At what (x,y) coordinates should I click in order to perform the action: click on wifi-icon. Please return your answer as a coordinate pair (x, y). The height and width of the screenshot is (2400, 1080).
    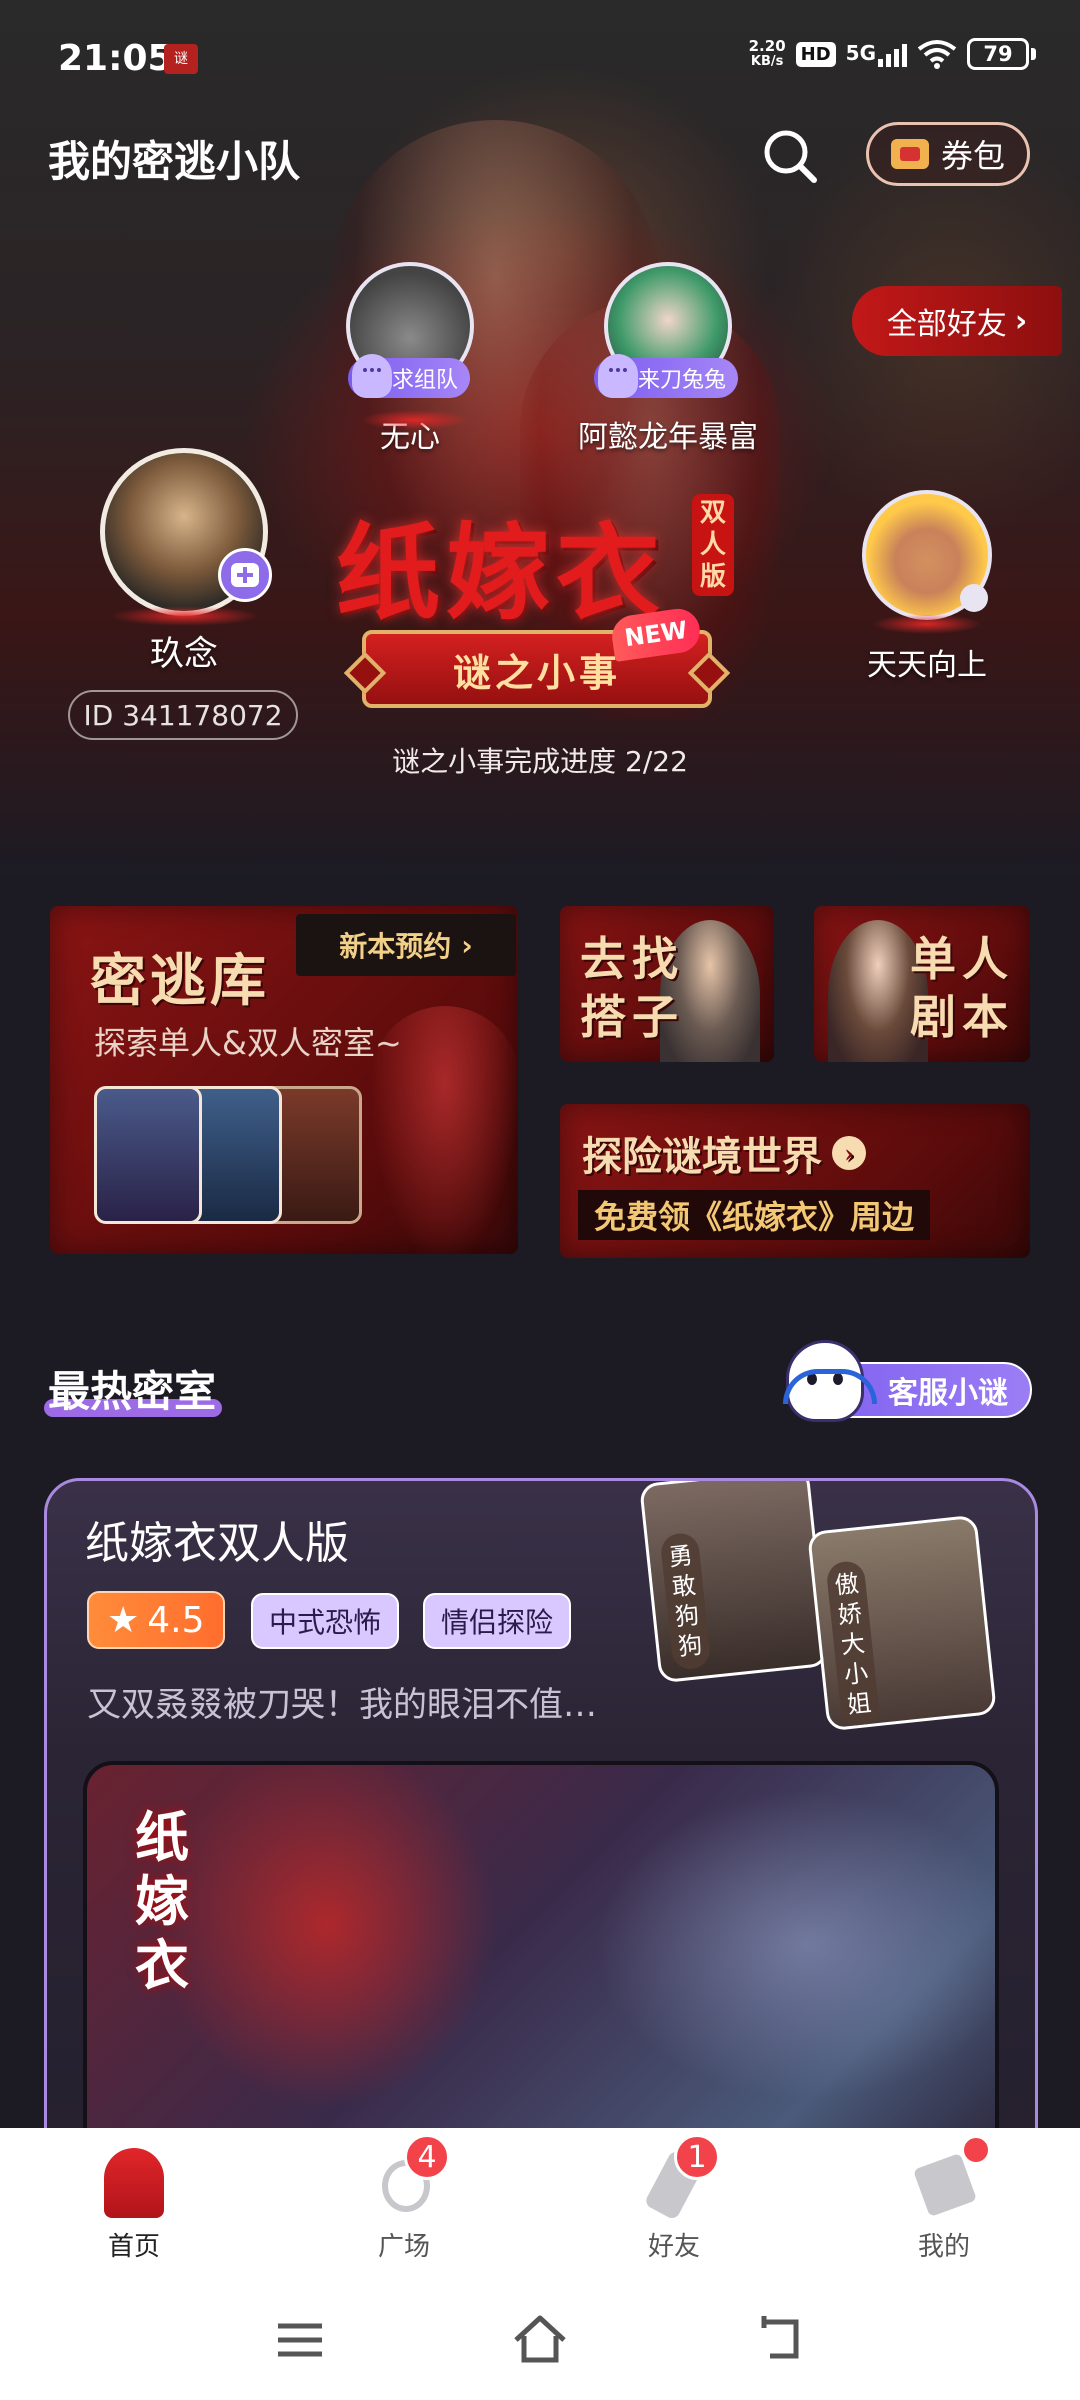
    Looking at the image, I should click on (937, 54).